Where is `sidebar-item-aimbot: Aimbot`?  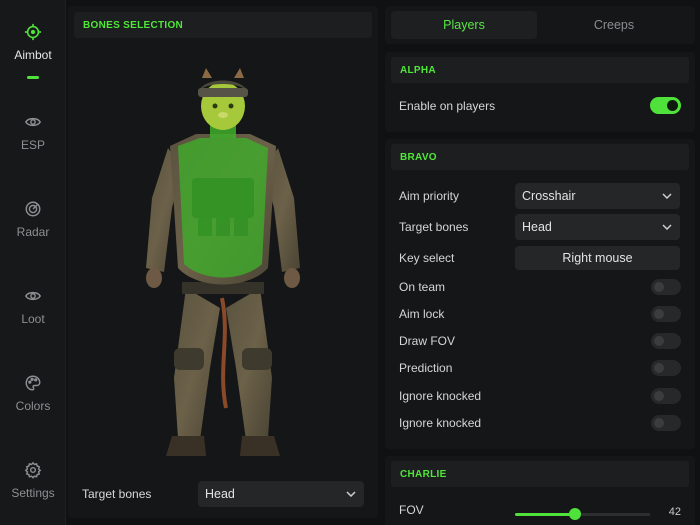 sidebar-item-aimbot: Aimbot is located at coordinates (33, 42).